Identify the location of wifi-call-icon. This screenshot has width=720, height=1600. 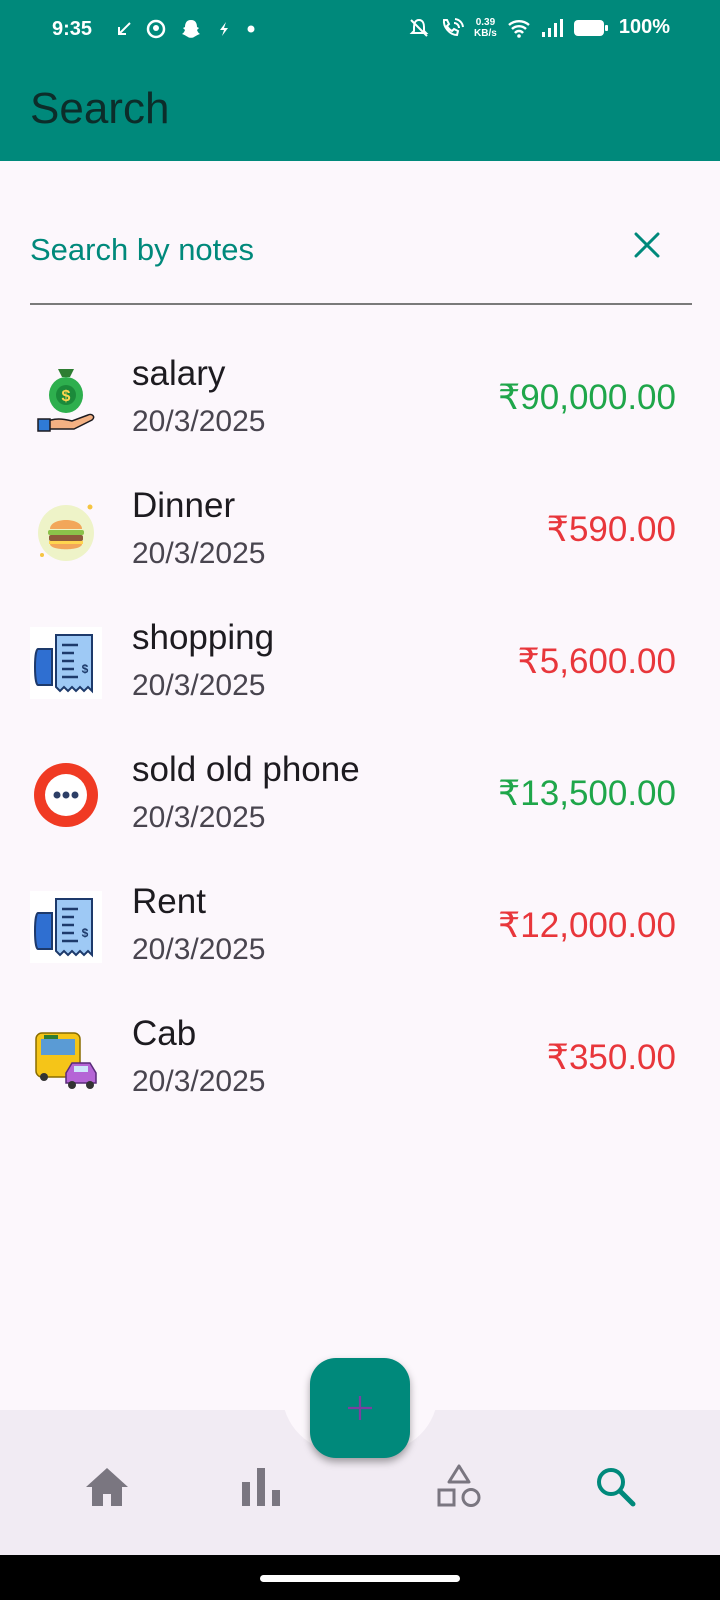
(454, 26).